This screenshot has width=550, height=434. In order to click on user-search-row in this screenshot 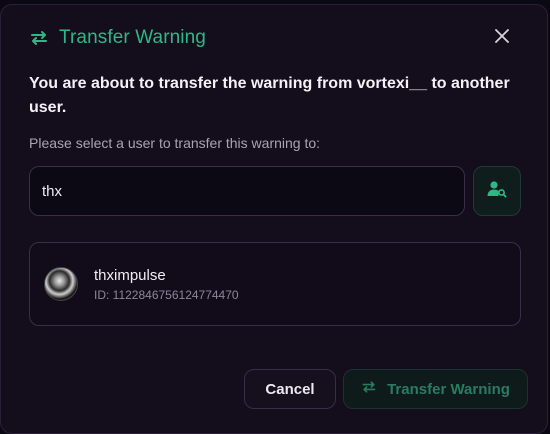, I will do `click(275, 192)`.